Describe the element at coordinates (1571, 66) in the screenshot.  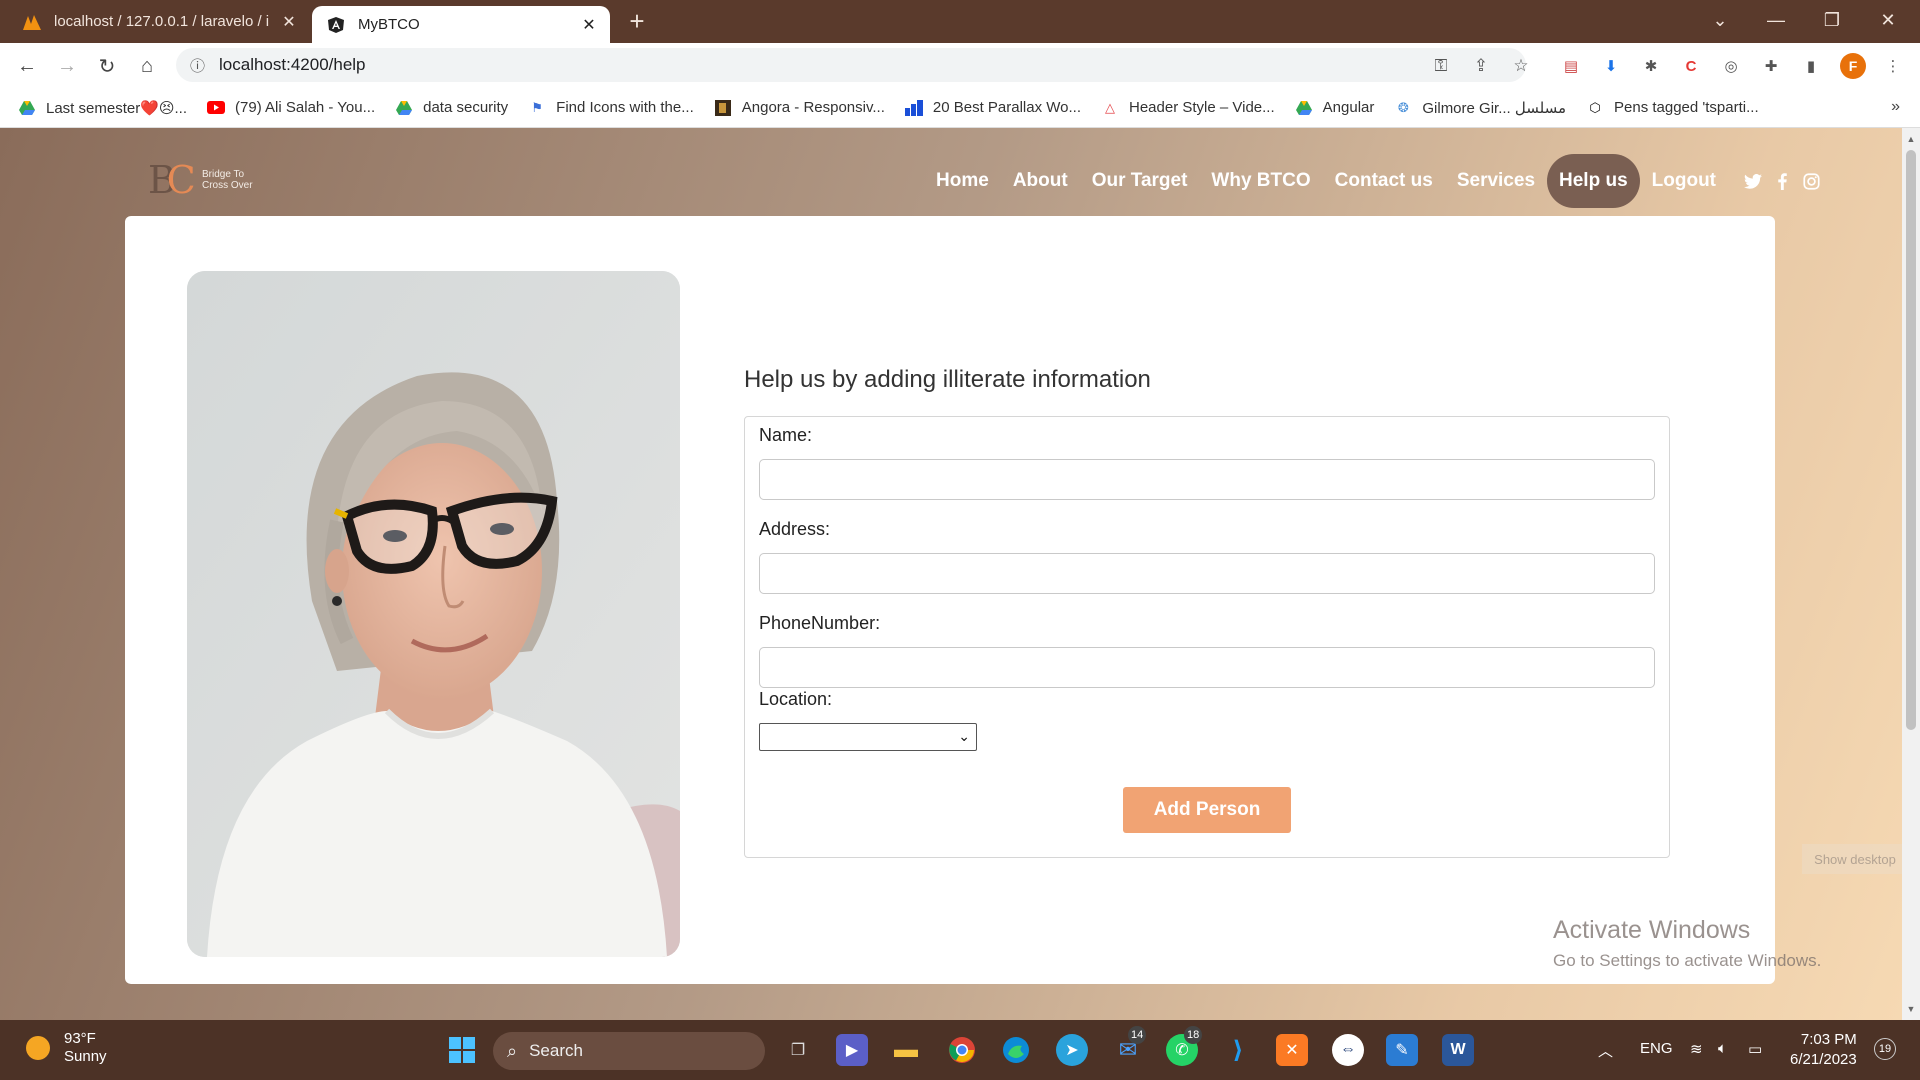
I see `extension-icon: ▤` at that location.